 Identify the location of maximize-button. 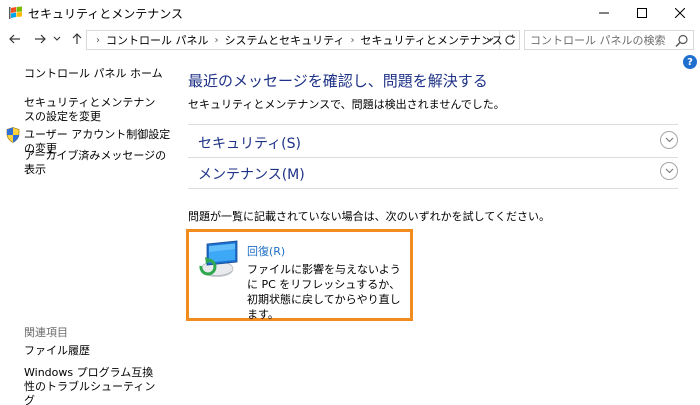
(642, 13).